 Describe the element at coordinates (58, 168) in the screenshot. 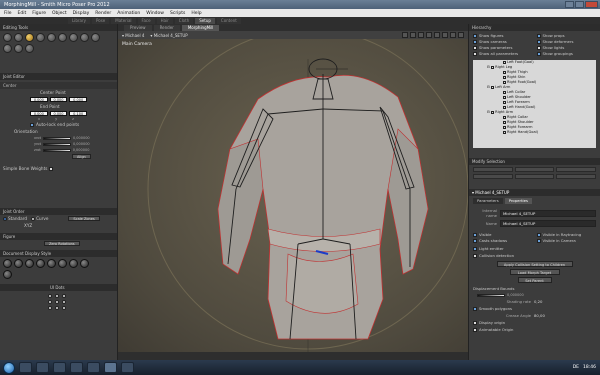

I see `simple-bone-weights-row: Simple Bone Weights` at that location.